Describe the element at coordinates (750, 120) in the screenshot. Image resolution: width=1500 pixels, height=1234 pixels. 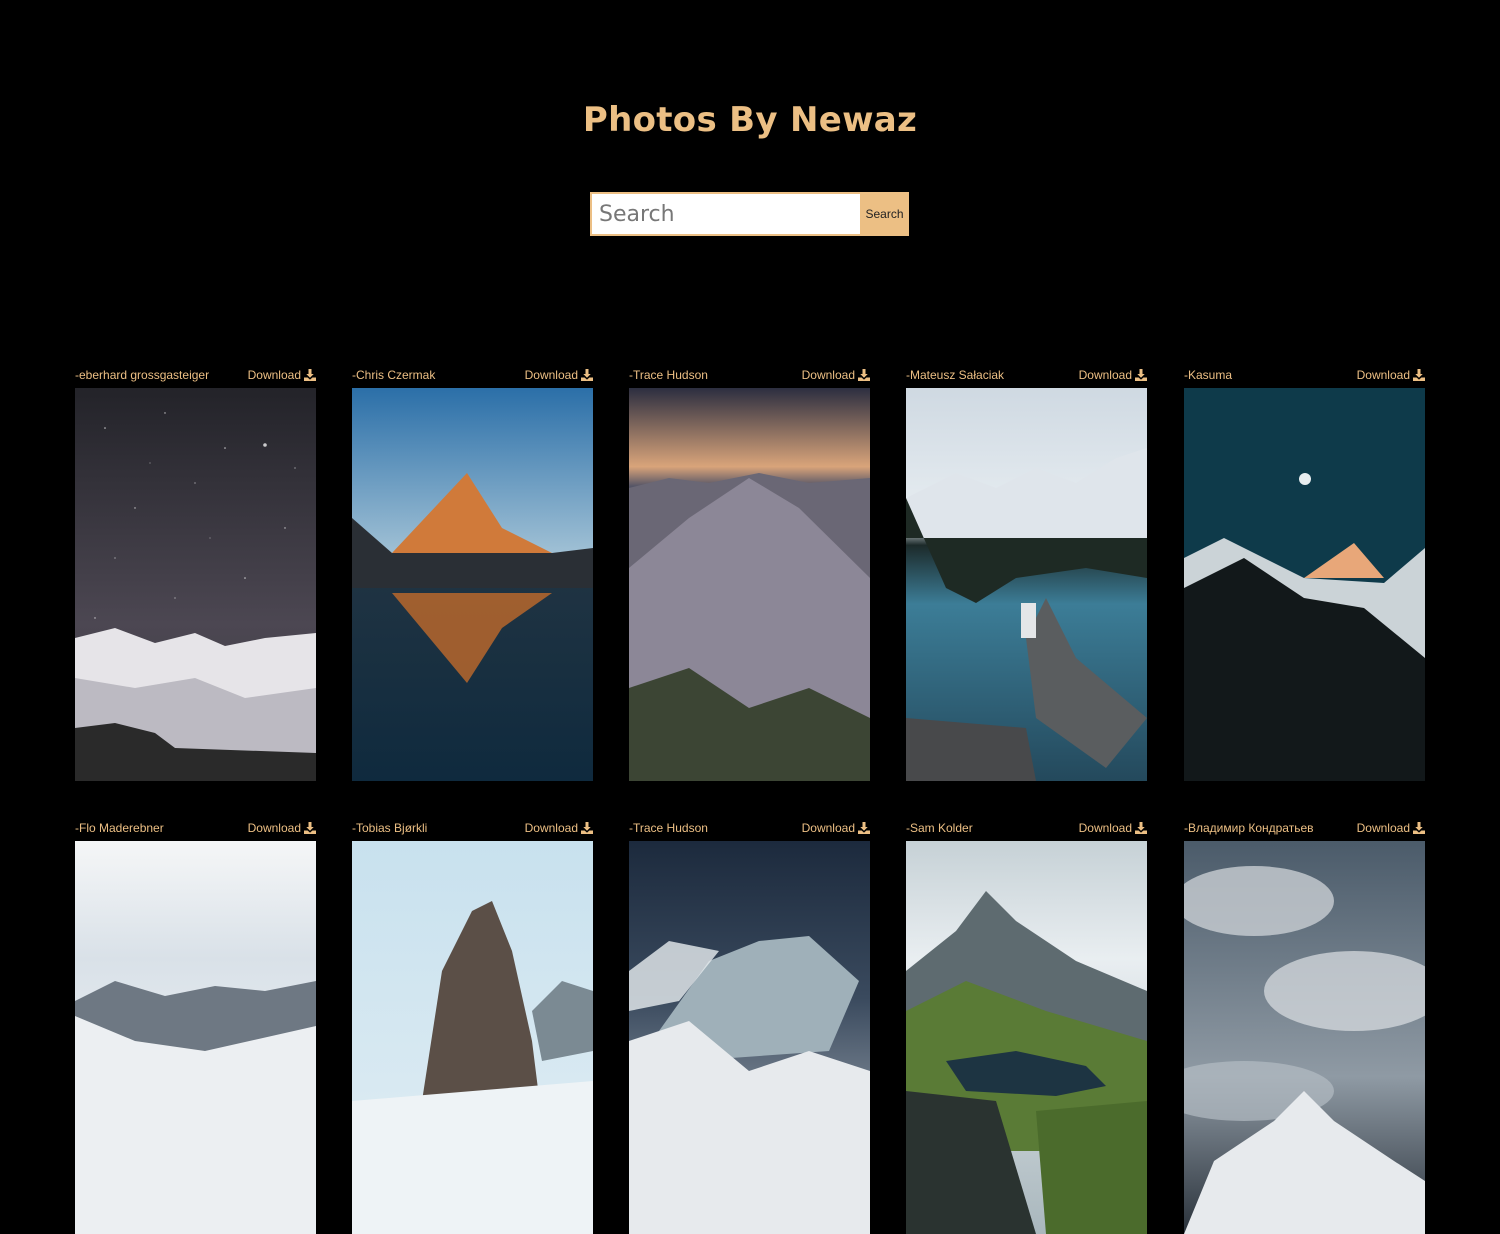
I see `page-title: Photos By Newaz` at that location.